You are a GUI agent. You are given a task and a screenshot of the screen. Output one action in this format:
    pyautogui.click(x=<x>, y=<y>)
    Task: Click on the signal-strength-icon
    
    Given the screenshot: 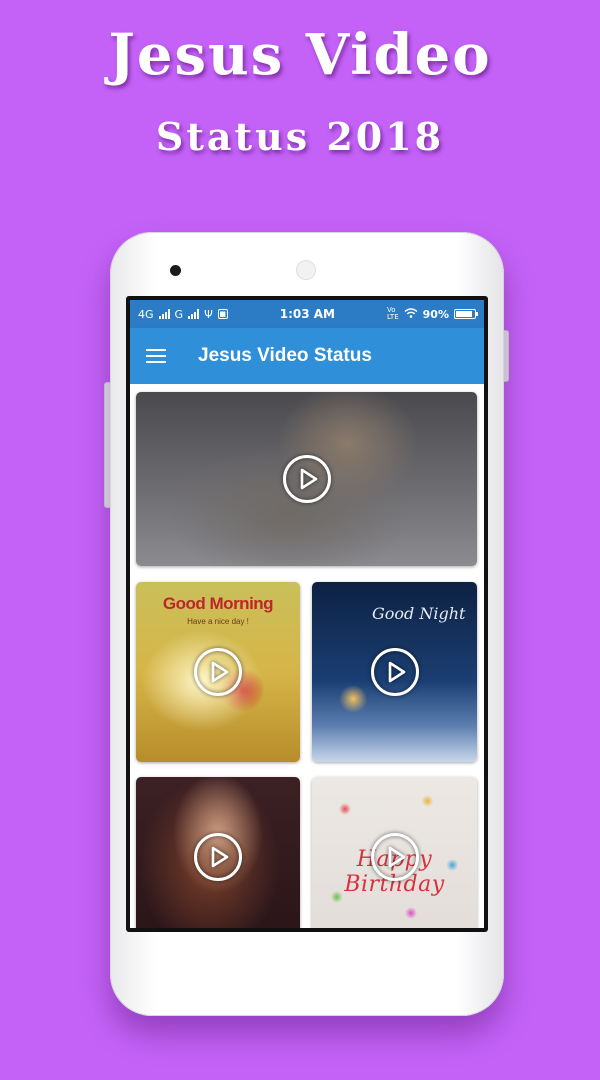 What is the action you would take?
    pyautogui.click(x=164, y=314)
    